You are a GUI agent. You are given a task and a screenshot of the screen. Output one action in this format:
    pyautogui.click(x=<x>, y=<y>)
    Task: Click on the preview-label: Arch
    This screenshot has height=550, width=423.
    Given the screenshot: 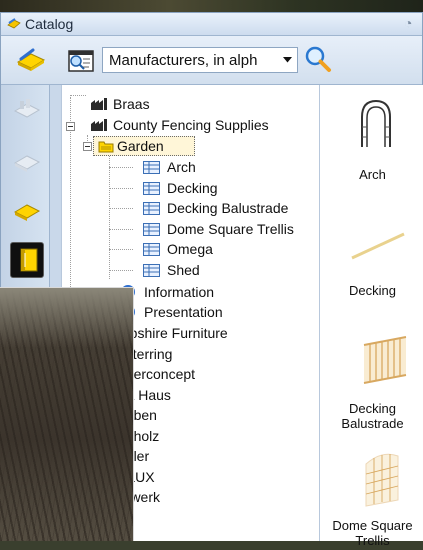 What is the action you would take?
    pyautogui.click(x=372, y=174)
    